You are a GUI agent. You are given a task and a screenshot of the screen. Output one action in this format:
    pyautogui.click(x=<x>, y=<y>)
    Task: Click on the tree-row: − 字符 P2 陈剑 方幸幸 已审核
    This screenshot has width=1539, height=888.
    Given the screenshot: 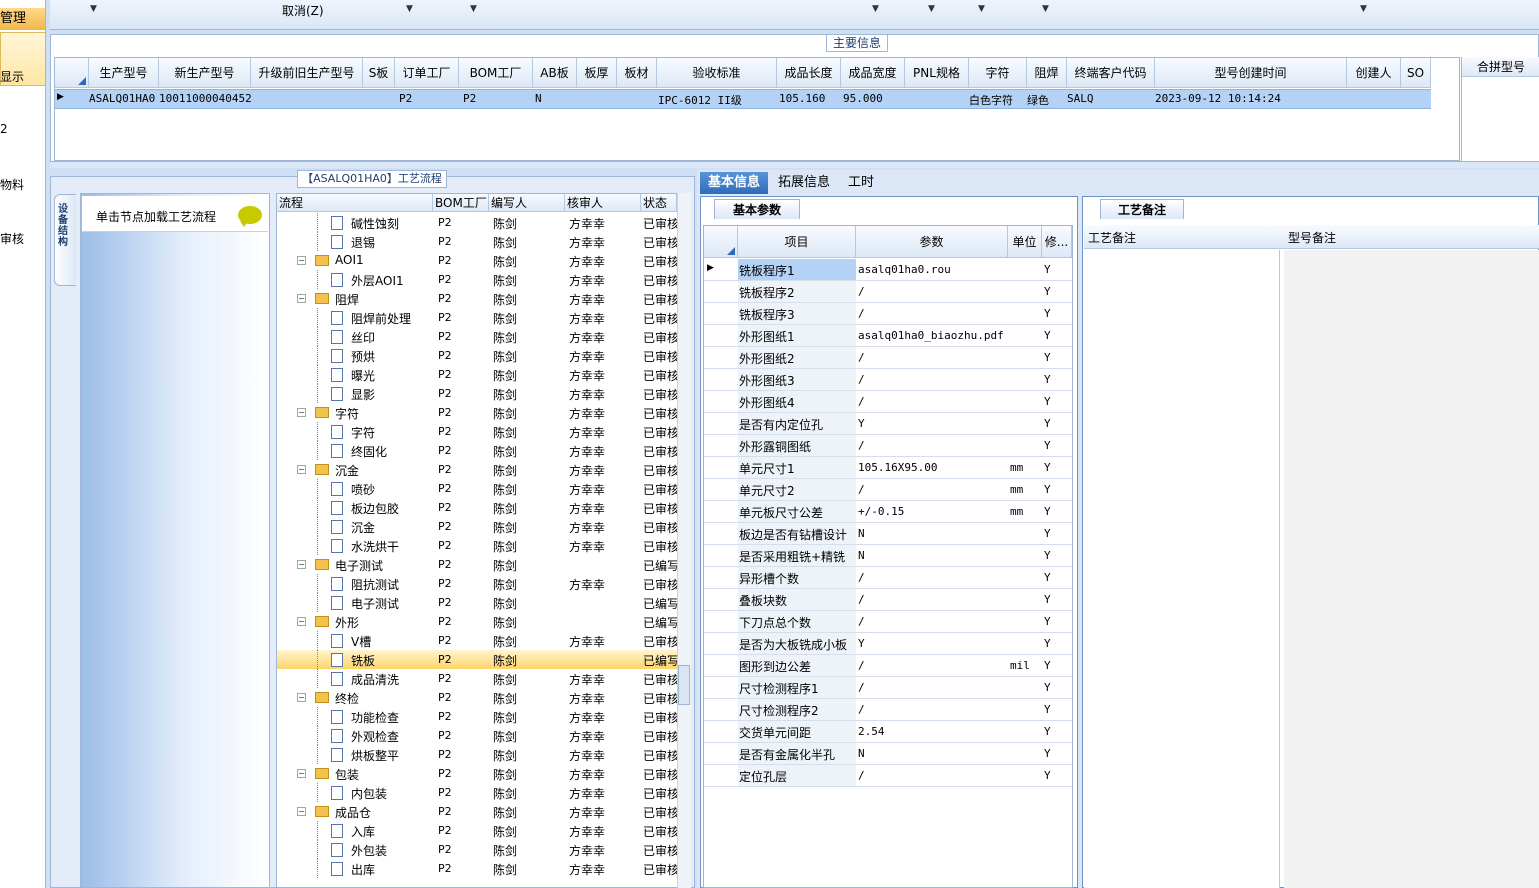 What is the action you would take?
    pyautogui.click(x=477, y=412)
    